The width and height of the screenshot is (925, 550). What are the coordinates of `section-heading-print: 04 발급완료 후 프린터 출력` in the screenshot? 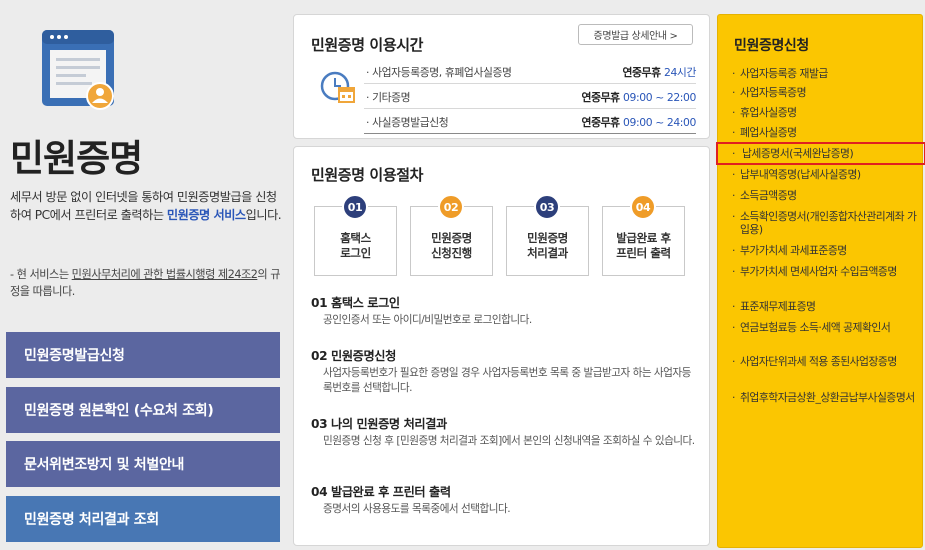 It's located at (381, 492).